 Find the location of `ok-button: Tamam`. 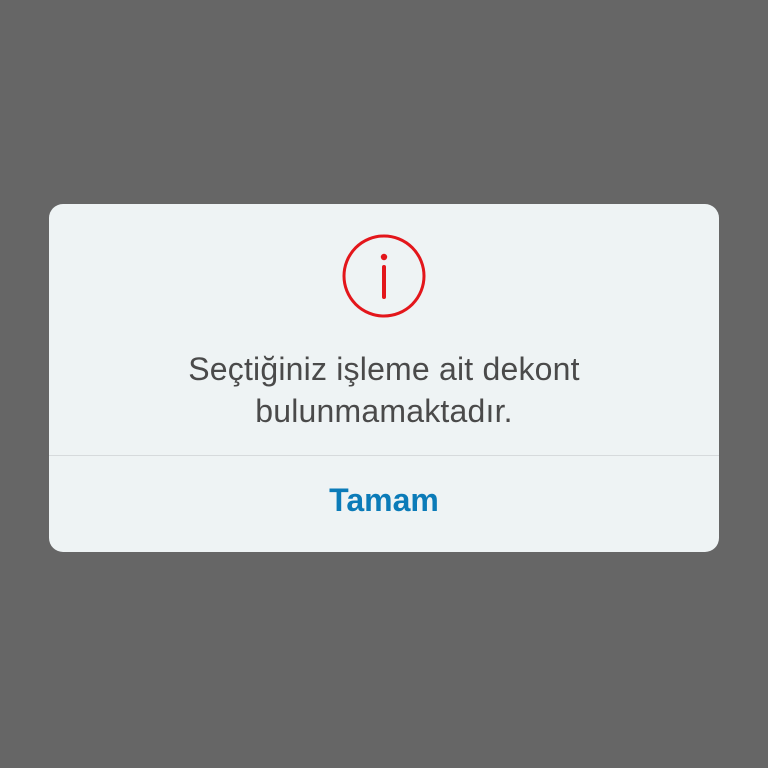

ok-button: Tamam is located at coordinates (384, 504).